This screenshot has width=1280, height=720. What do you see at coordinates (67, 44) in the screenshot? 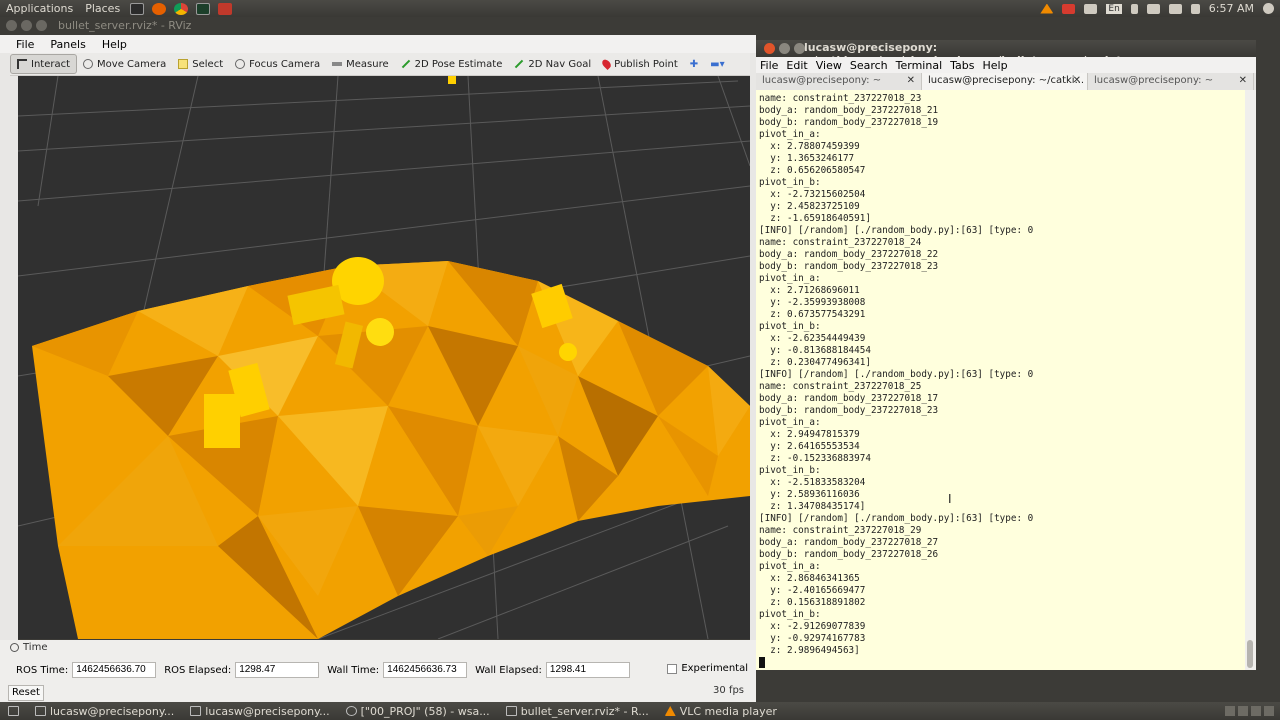
I see `rviz-menu-panels: Panels` at bounding box center [67, 44].